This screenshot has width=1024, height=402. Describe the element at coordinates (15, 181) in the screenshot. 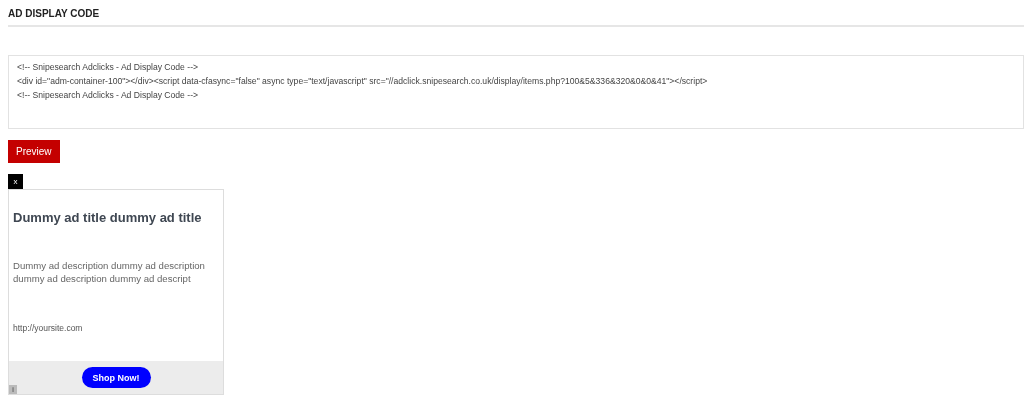

I see `close-button: x` at that location.